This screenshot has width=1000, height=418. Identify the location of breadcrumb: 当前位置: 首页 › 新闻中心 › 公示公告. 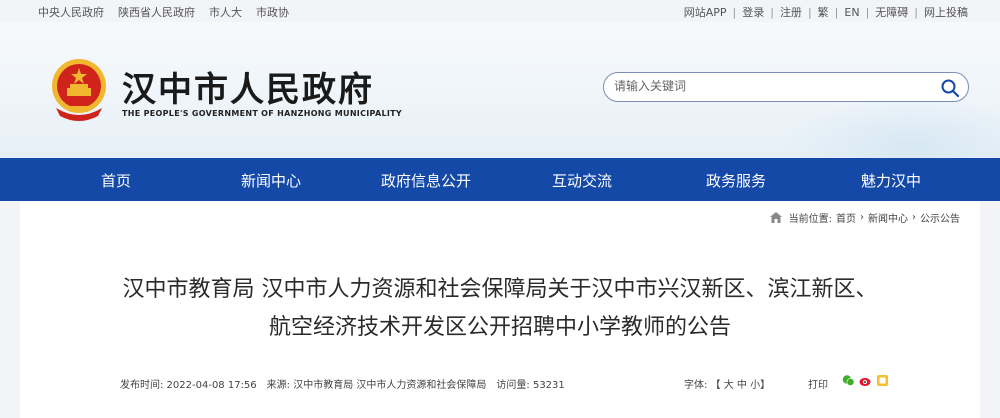
(865, 217).